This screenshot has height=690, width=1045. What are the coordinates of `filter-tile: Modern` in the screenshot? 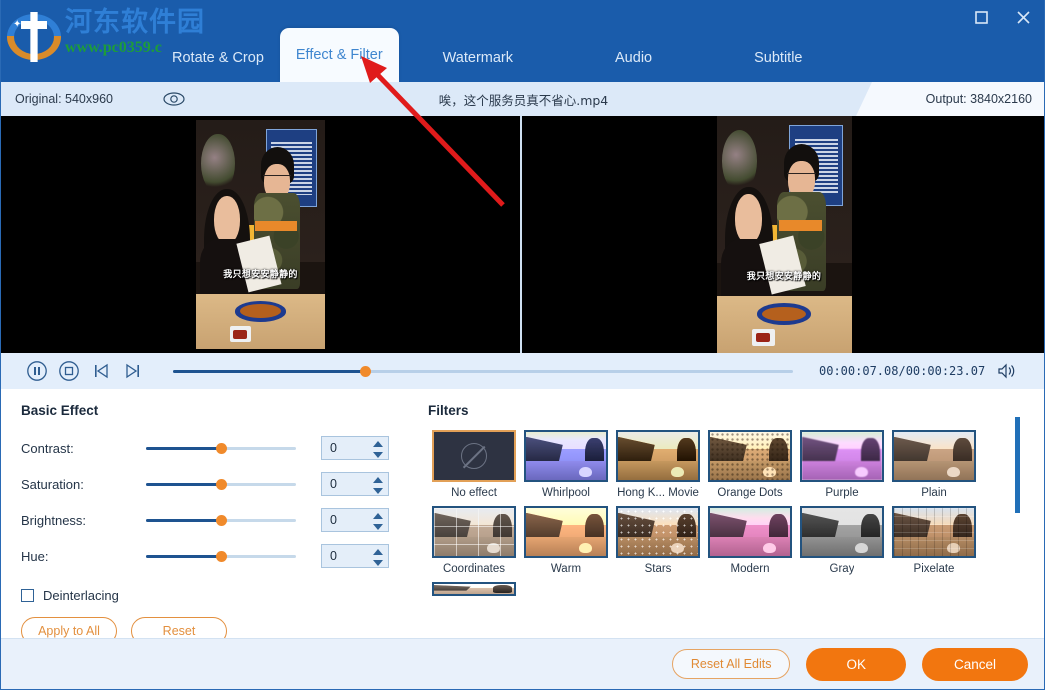 It's located at (750, 540).